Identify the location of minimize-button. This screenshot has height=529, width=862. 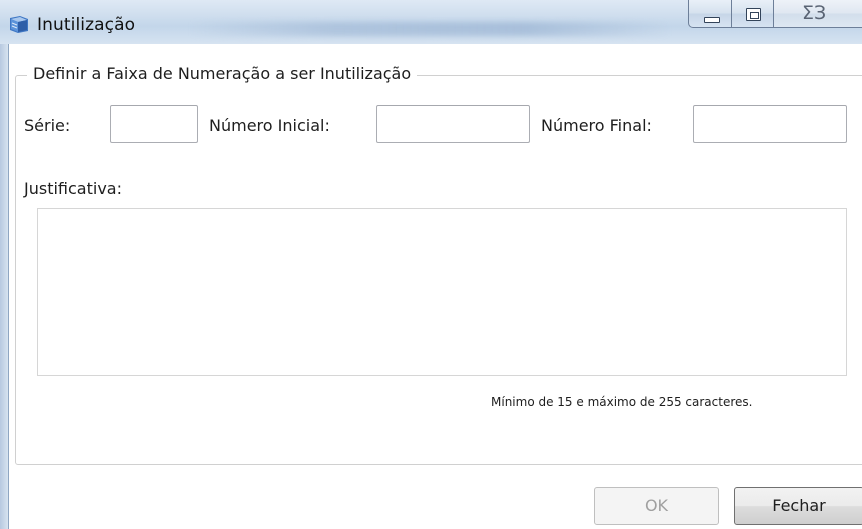
(710, 14).